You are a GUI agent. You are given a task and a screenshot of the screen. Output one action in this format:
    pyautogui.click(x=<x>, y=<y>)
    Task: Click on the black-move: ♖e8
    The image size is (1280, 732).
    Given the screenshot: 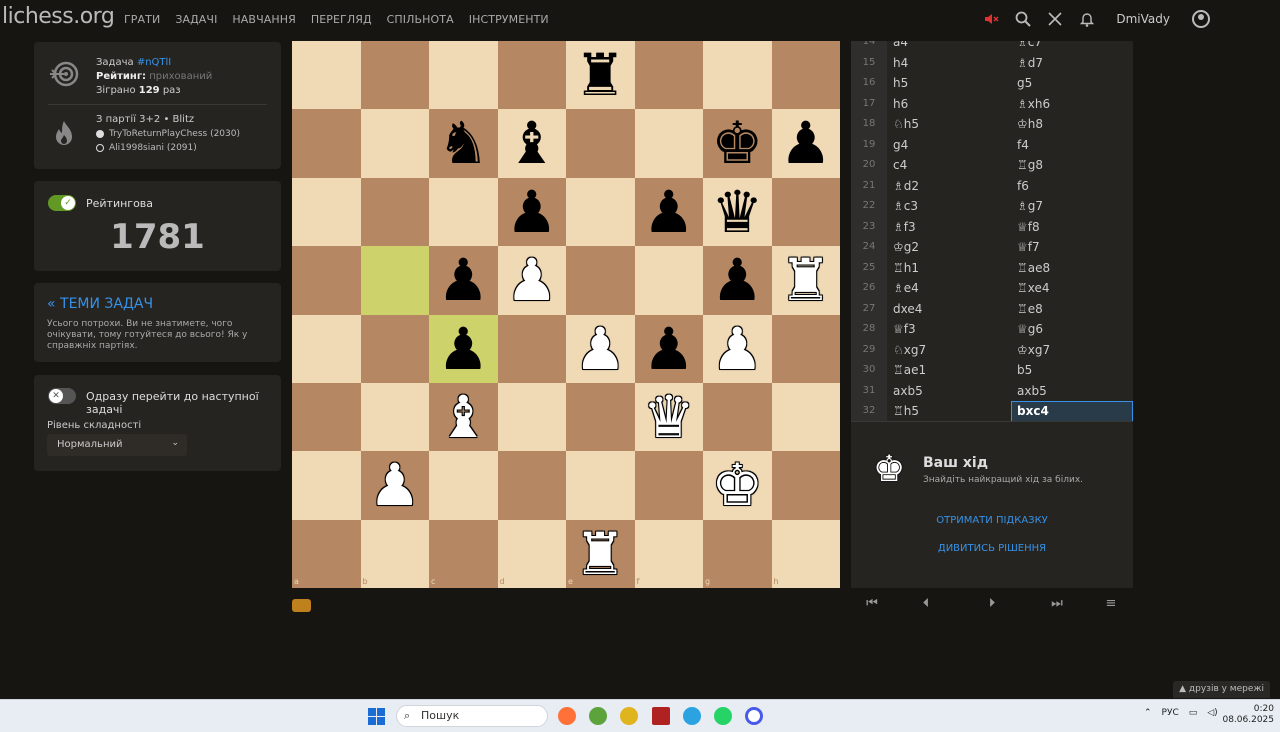 What is the action you would take?
    pyautogui.click(x=1072, y=309)
    